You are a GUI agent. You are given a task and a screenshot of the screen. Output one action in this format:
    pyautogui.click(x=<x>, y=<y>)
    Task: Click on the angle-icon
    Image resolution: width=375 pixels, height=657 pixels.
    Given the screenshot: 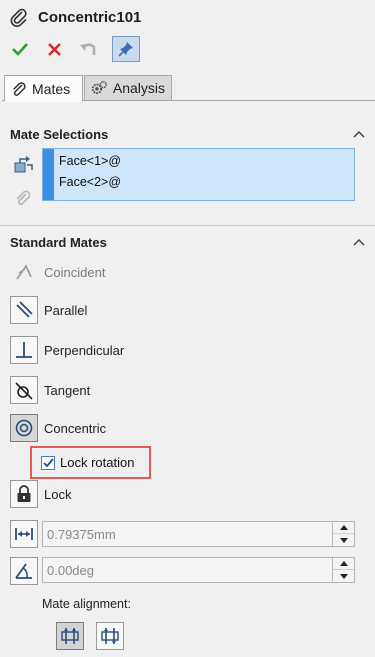 What is the action you would take?
    pyautogui.click(x=23, y=571)
    